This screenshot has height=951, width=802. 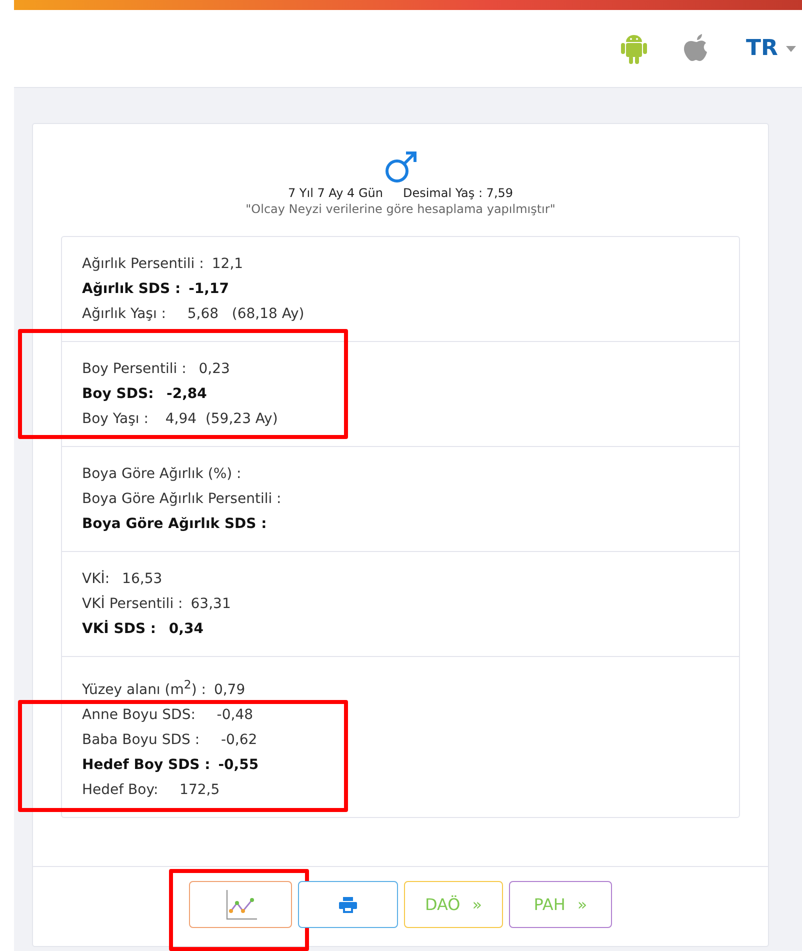 What do you see at coordinates (145, 394) in the screenshot?
I see `result-line: Boy SDS: -2,84` at bounding box center [145, 394].